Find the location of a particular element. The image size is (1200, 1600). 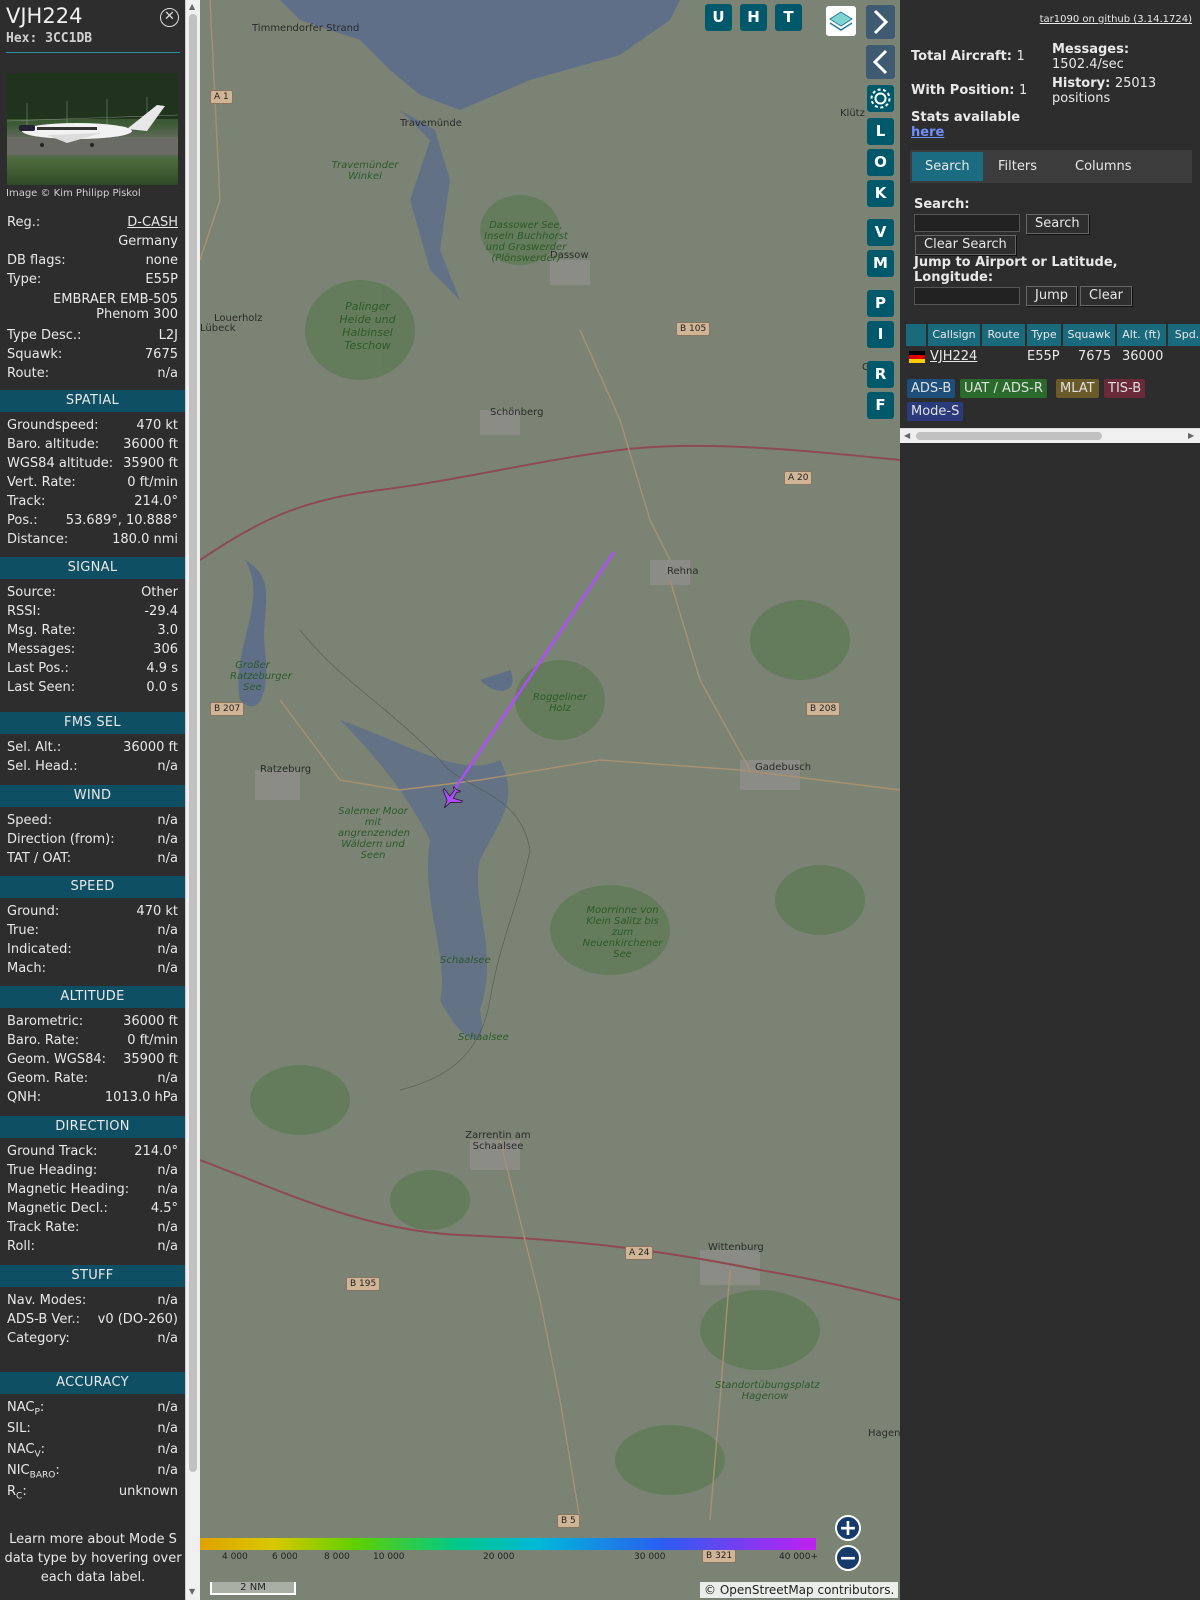

side-button-p: P is located at coordinates (880, 303).